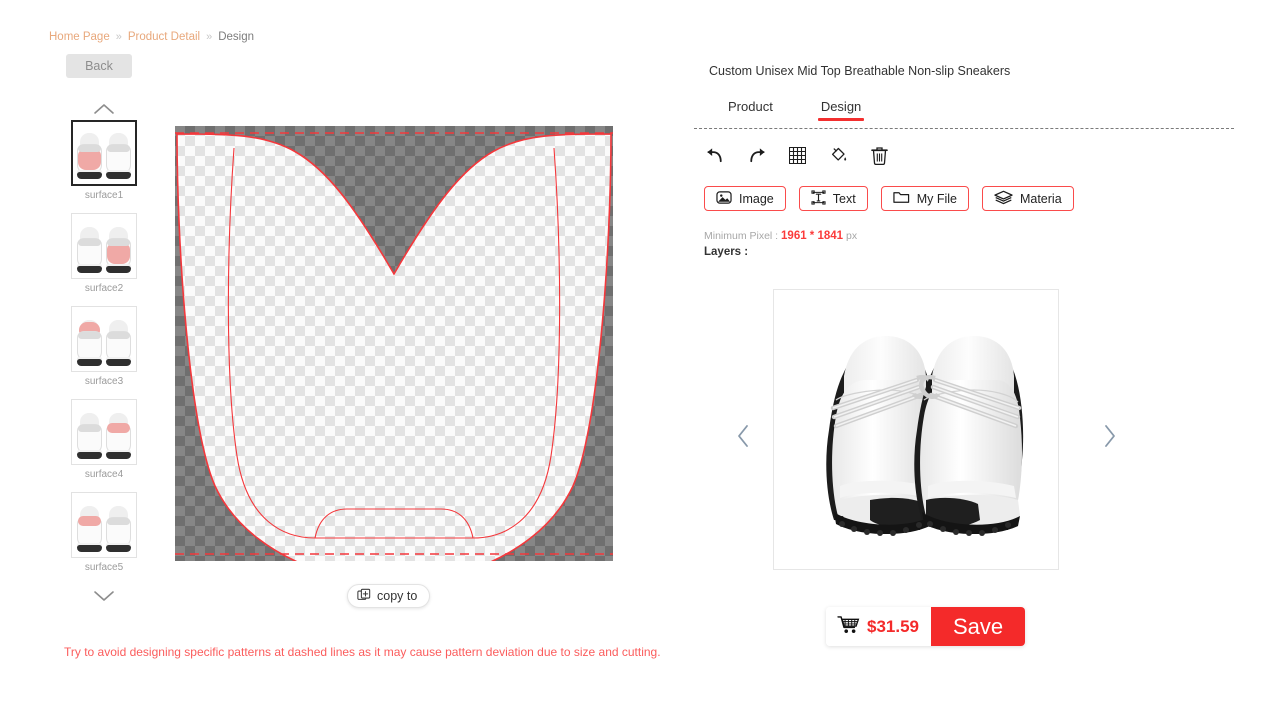 The height and width of the screenshot is (720, 1280). I want to click on image-icon, so click(724, 199).